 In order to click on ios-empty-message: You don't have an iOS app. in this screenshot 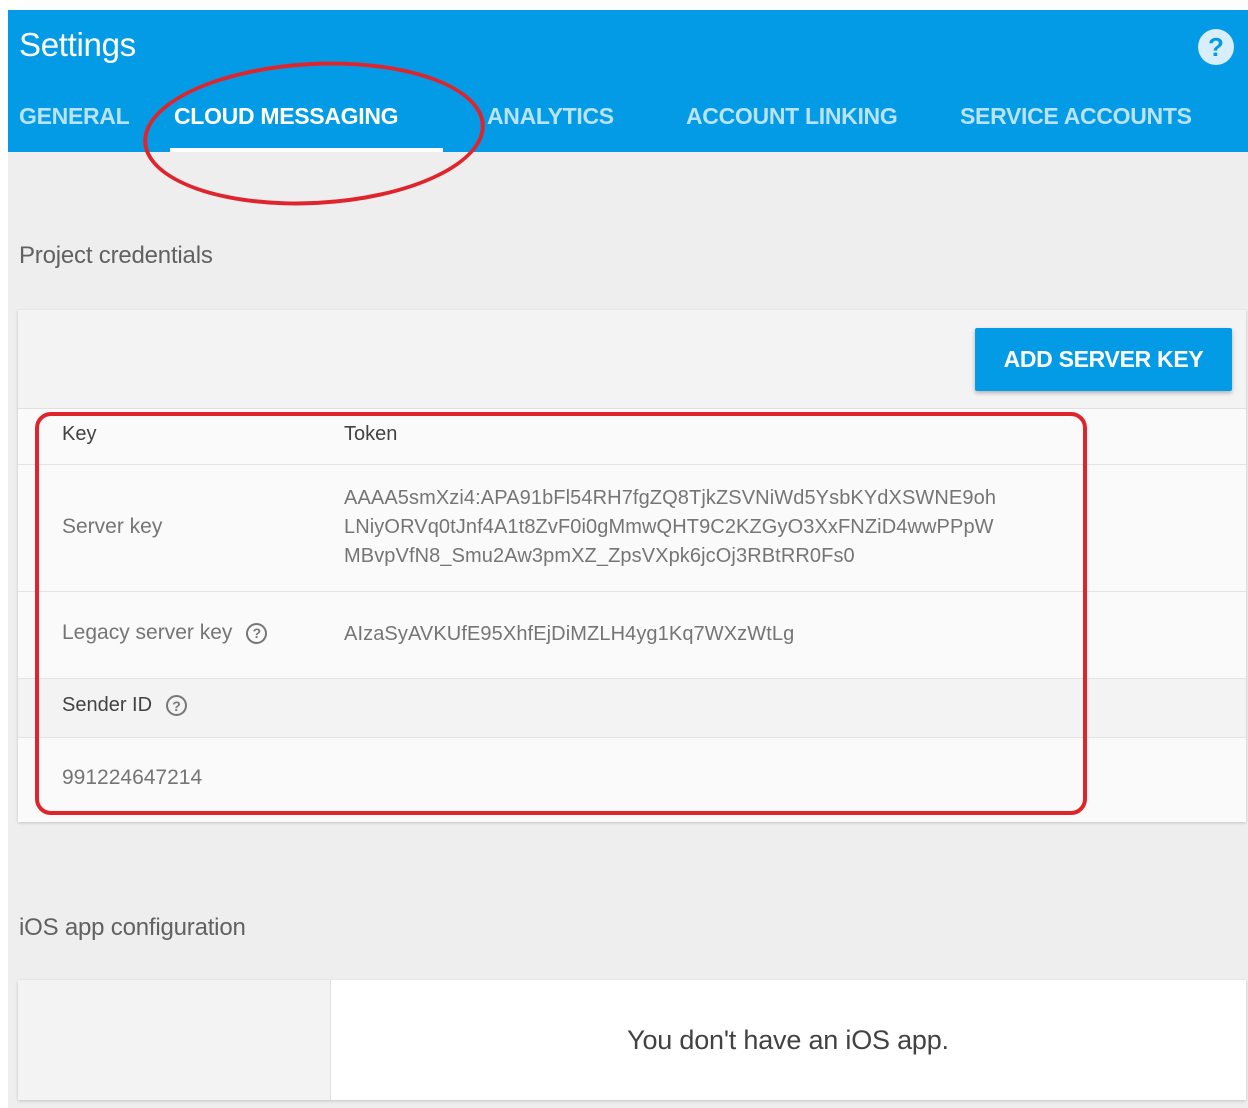, I will do `click(788, 1040)`.